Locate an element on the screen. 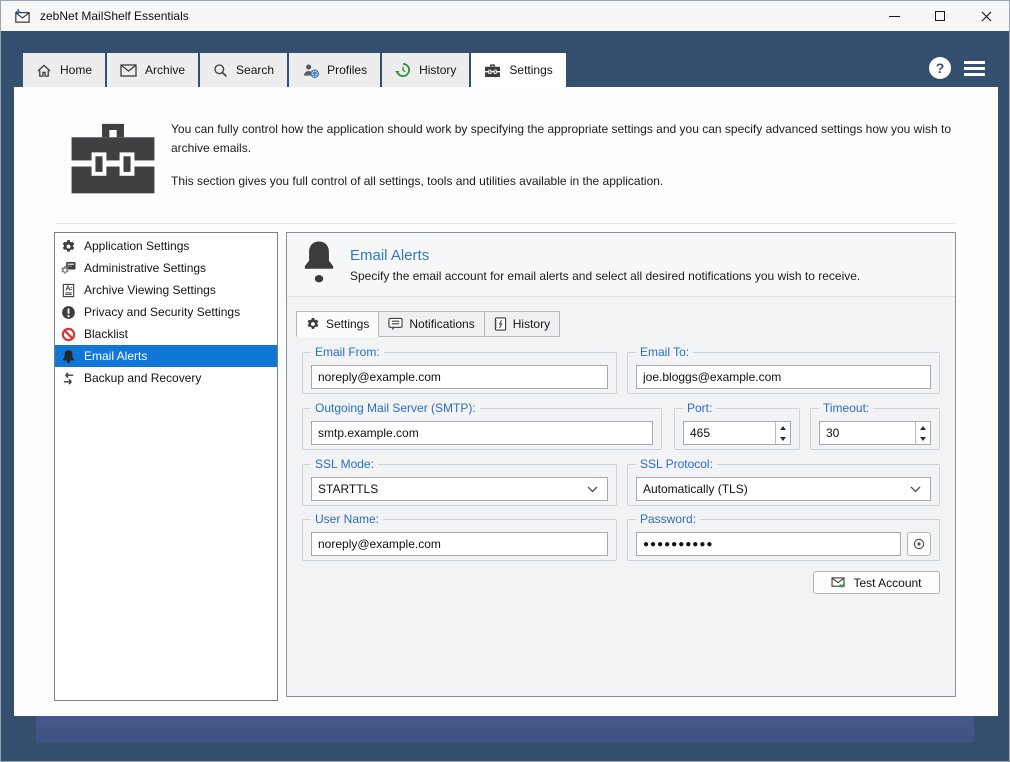  gear-icon is located at coordinates (313, 323).